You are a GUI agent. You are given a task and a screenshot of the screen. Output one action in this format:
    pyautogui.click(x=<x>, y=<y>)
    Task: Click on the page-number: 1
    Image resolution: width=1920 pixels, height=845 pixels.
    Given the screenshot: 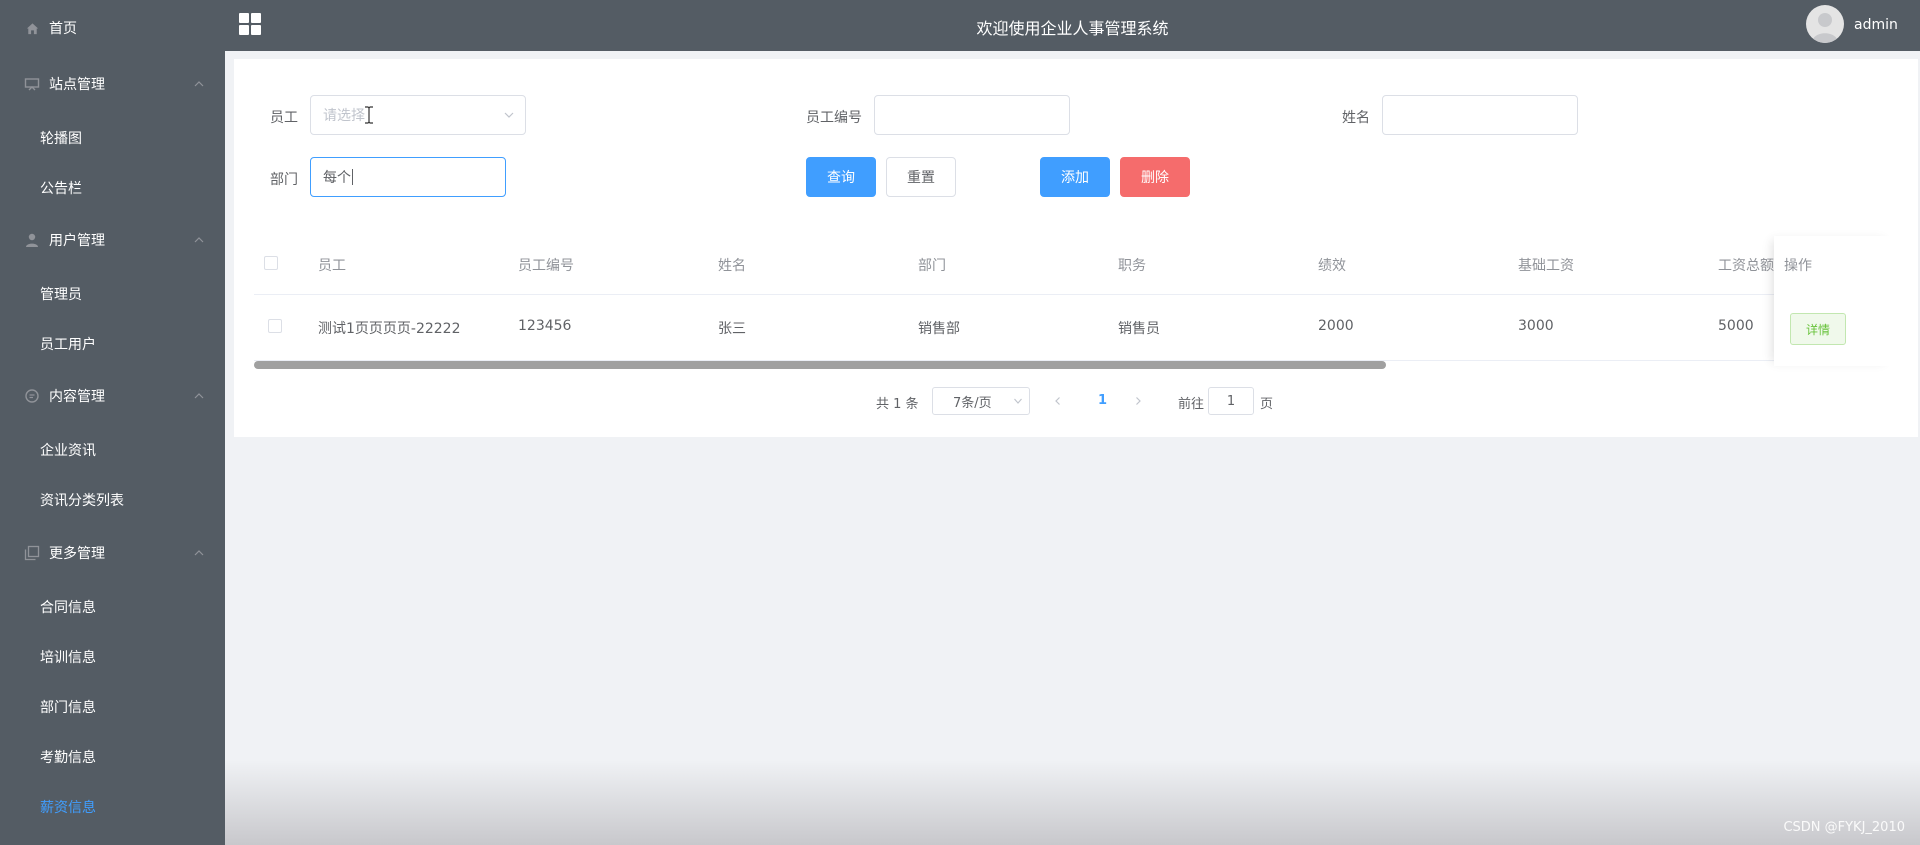 What is the action you would take?
    pyautogui.click(x=1102, y=400)
    